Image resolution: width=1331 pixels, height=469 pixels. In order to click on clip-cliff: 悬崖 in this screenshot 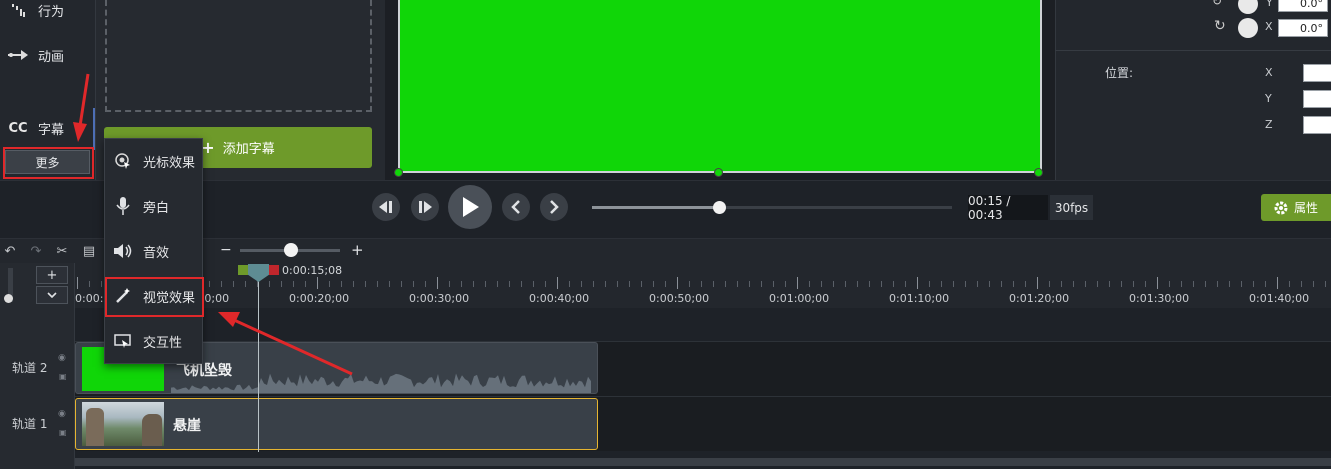, I will do `click(336, 424)`.